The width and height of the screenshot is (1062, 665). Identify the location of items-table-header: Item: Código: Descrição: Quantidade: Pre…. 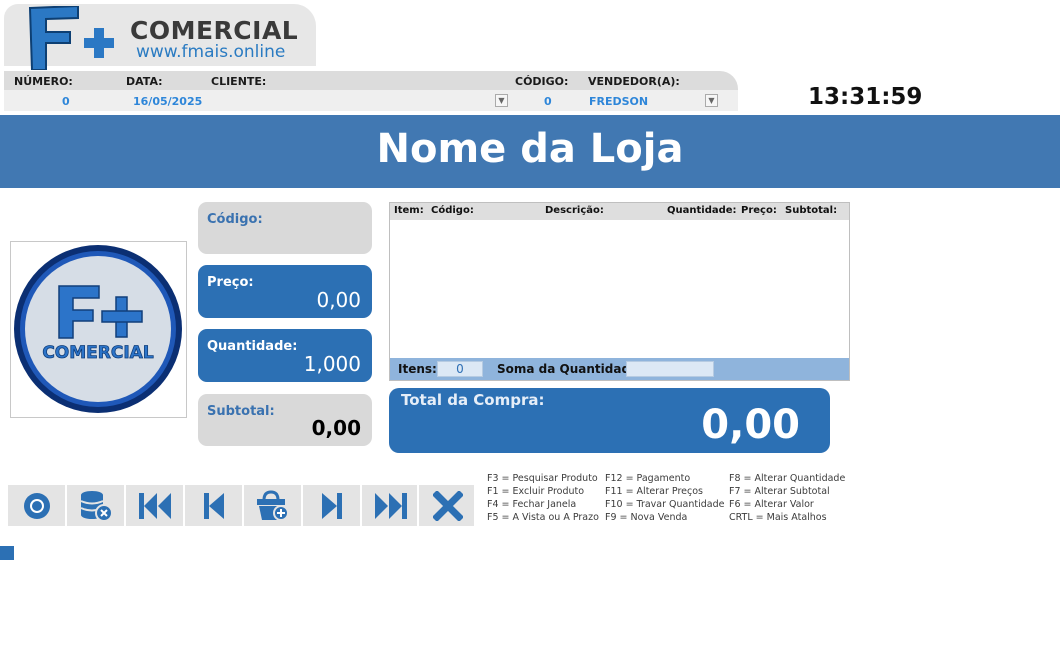
(619, 211).